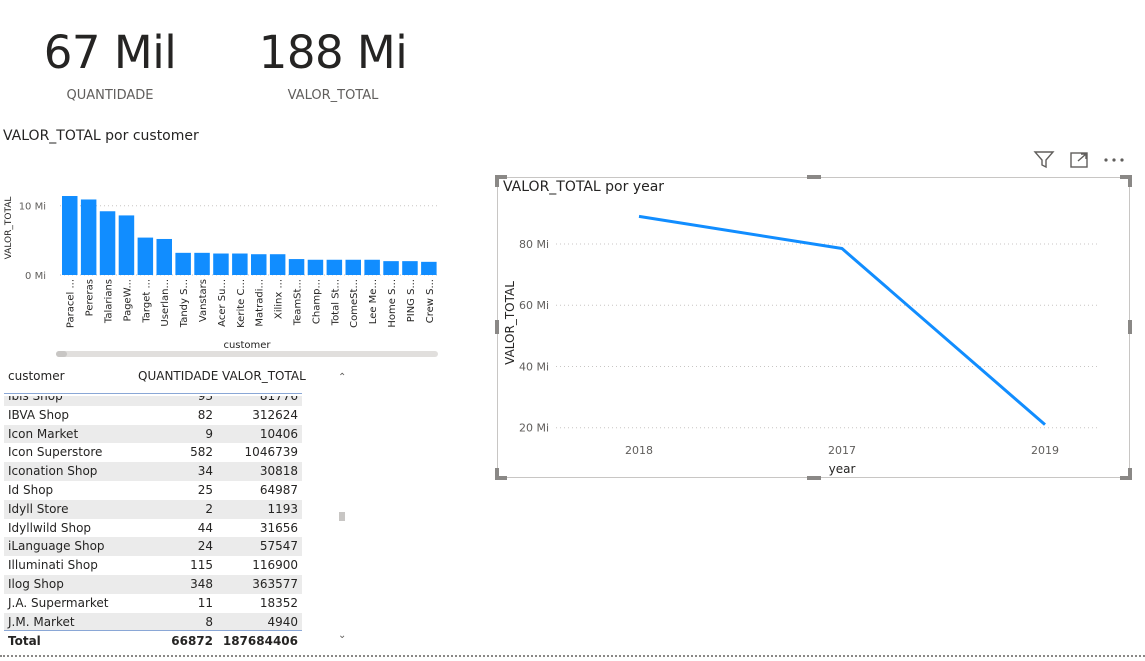  I want to click on cell-valor-total: 1193, so click(282, 508).